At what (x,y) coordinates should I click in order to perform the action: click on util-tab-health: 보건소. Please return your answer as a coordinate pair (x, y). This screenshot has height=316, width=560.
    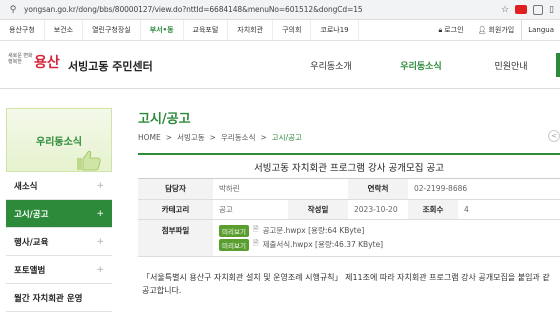
    Looking at the image, I should click on (64, 30).